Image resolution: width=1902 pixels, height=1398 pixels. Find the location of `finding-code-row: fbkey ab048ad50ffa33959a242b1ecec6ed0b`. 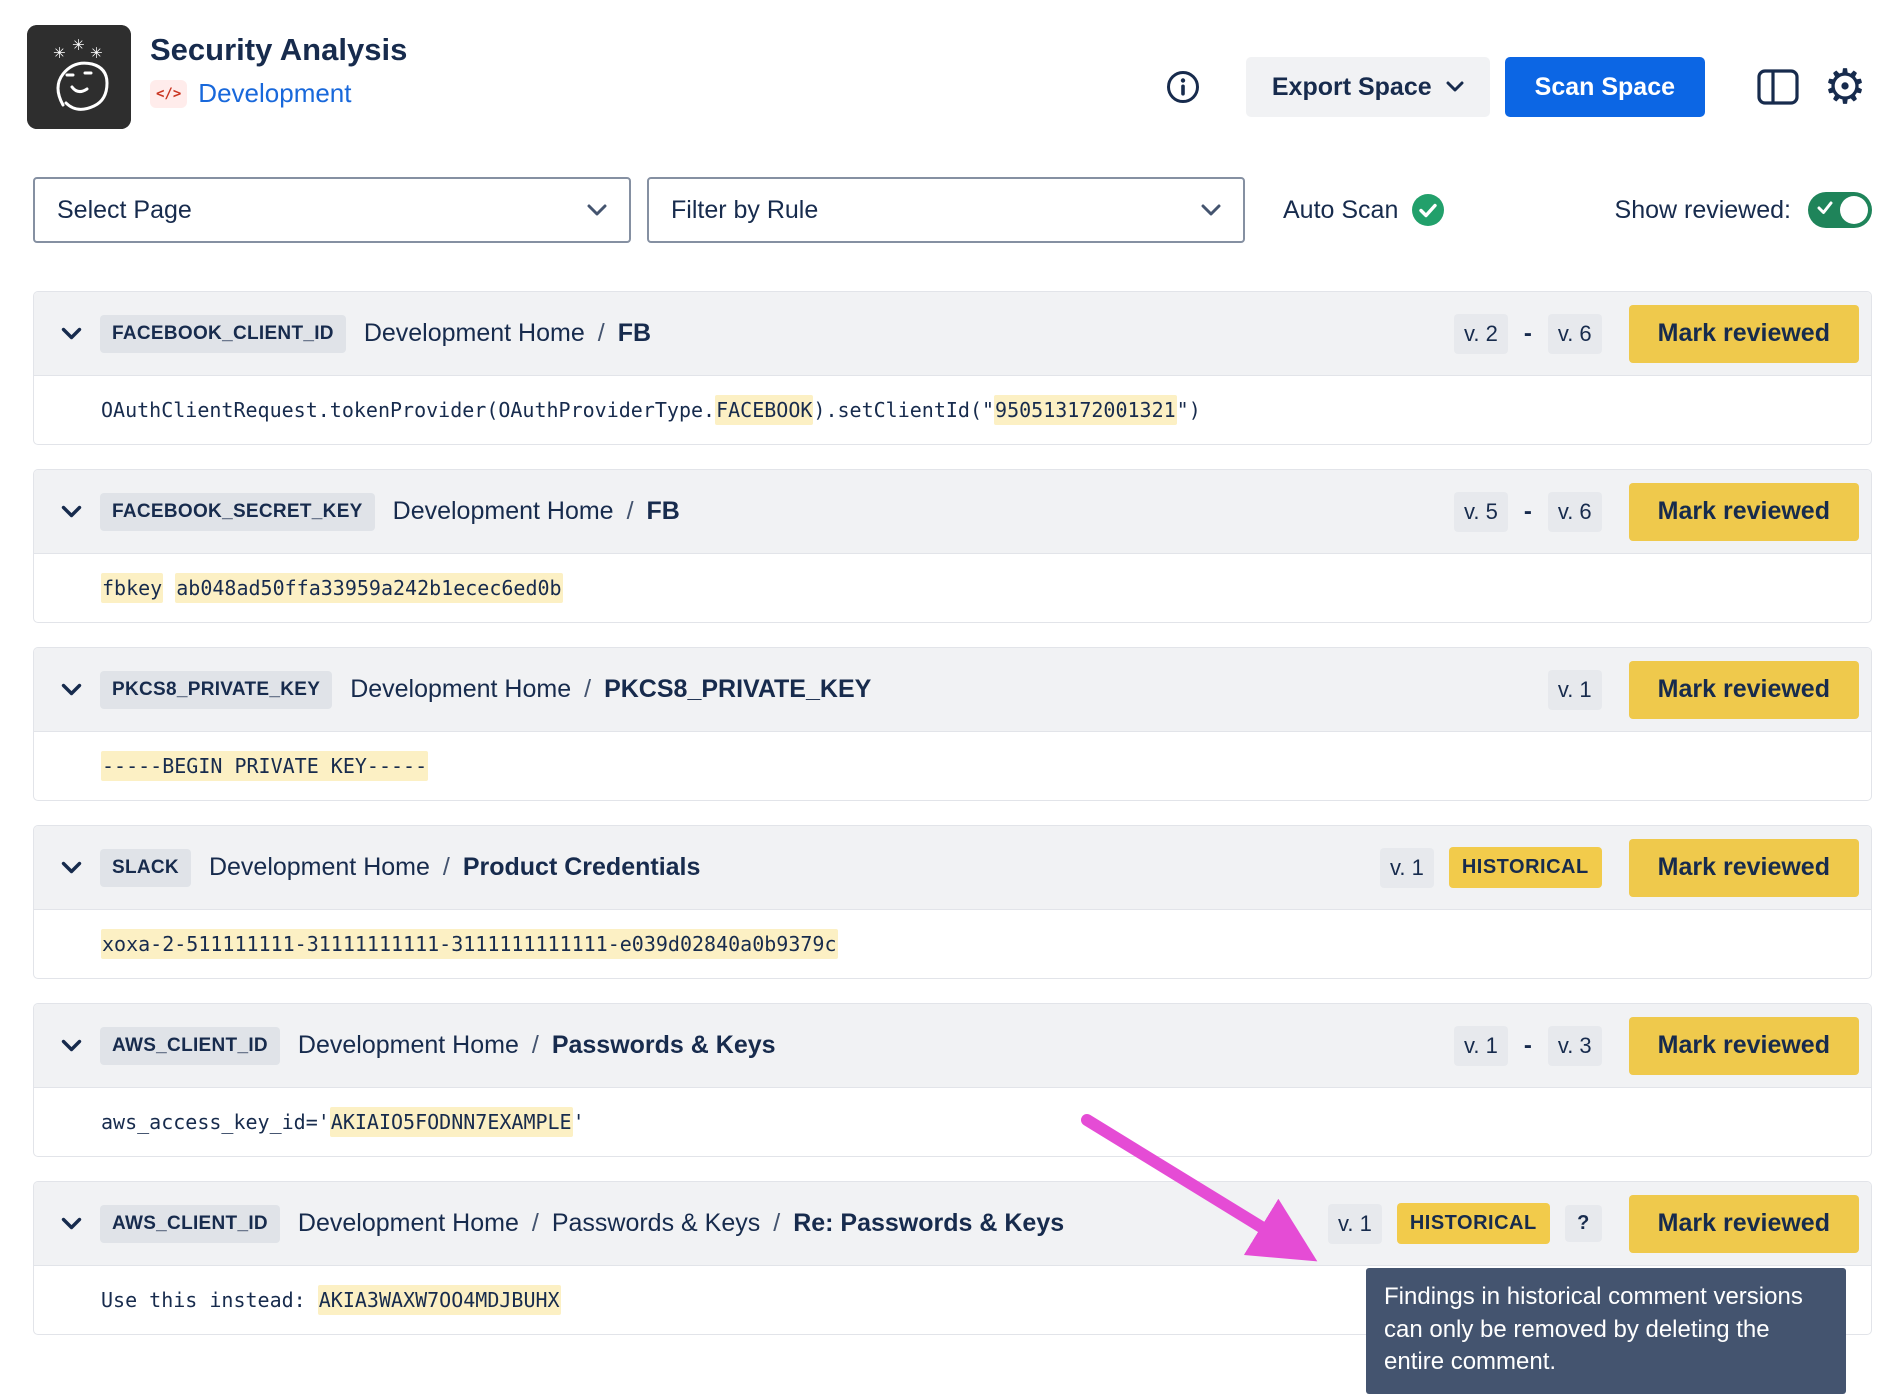

finding-code-row: fbkey ab048ad50ffa33959a242b1ecec6ed0b is located at coordinates (952, 588).